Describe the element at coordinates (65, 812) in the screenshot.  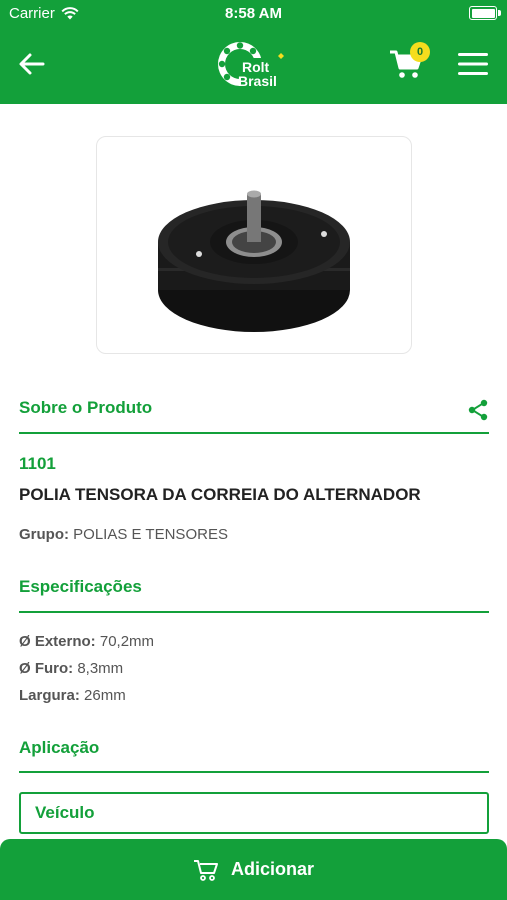
I see `vehicle-column-header: Veículo` at that location.